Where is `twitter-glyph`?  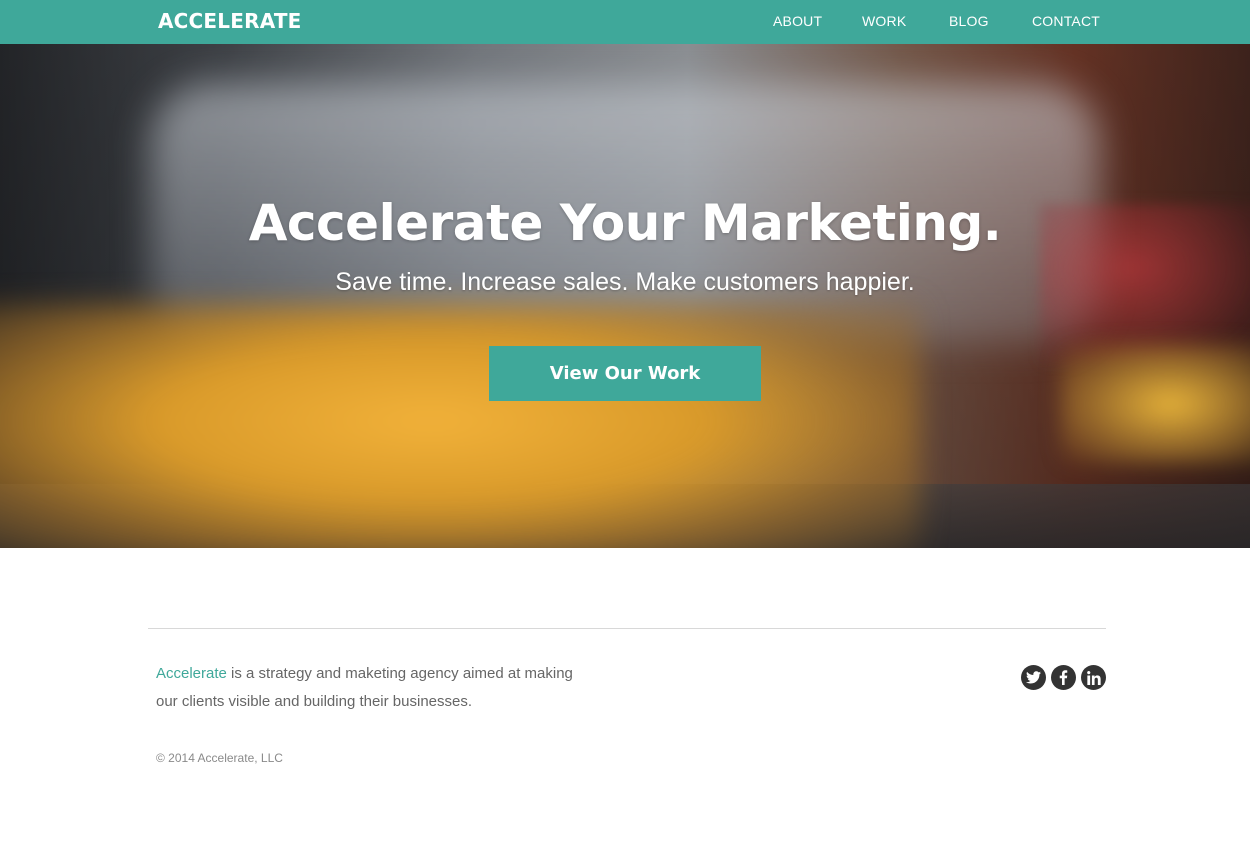 twitter-glyph is located at coordinates (1033, 677).